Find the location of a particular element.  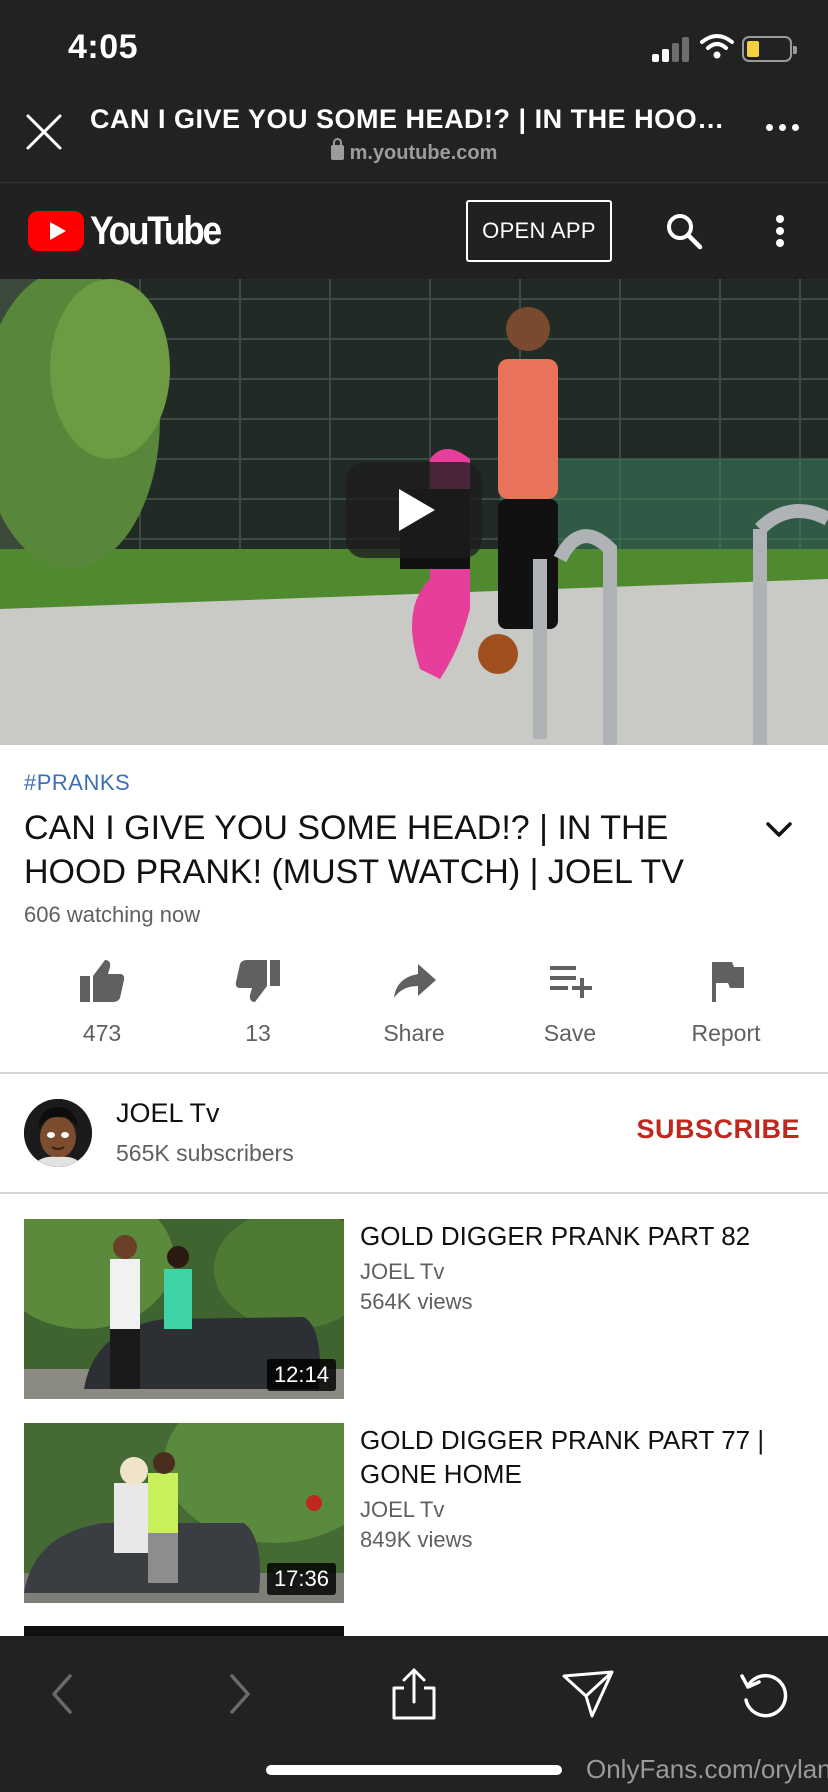

channel-avatar is located at coordinates (58, 1133).